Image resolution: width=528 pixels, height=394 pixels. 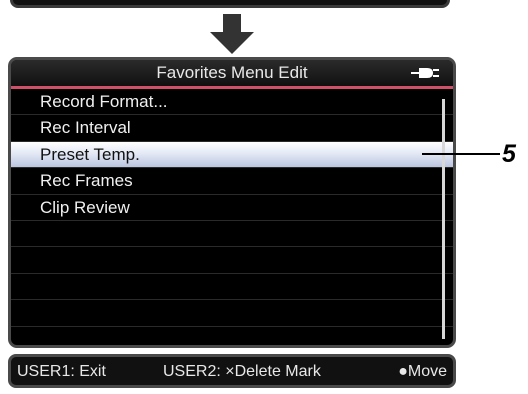 I want to click on delete-mark-hint: USER2: ×Delete Mark, so click(x=242, y=371).